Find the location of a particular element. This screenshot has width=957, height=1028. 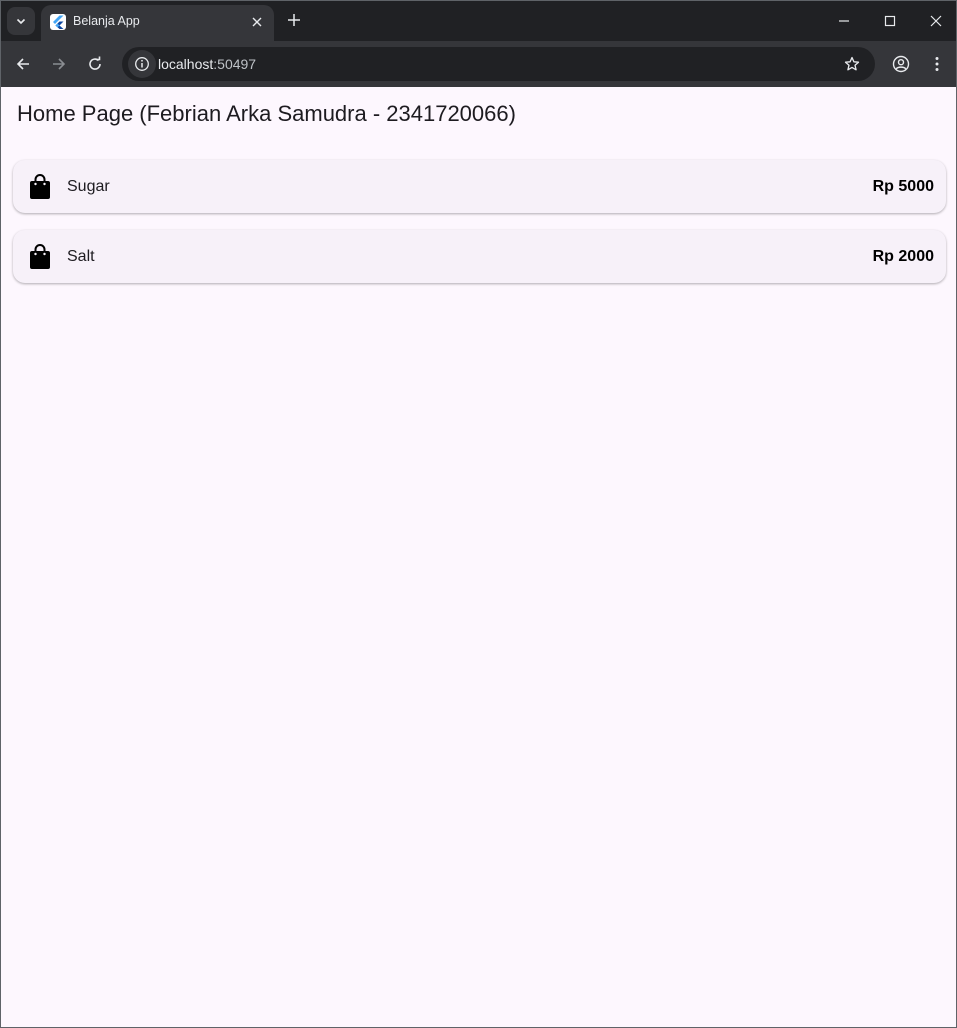

arrow-right-icon is located at coordinates (59, 64).